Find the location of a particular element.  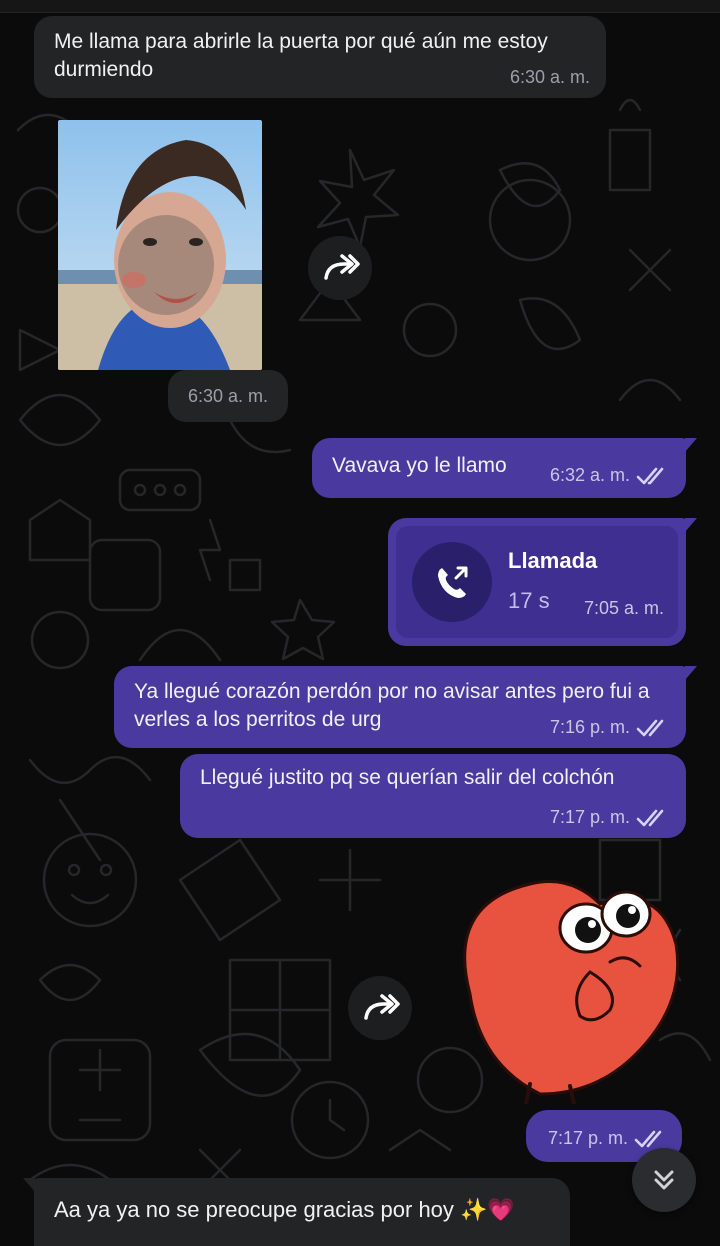

outgoing-call-icon is located at coordinates (453, 582).